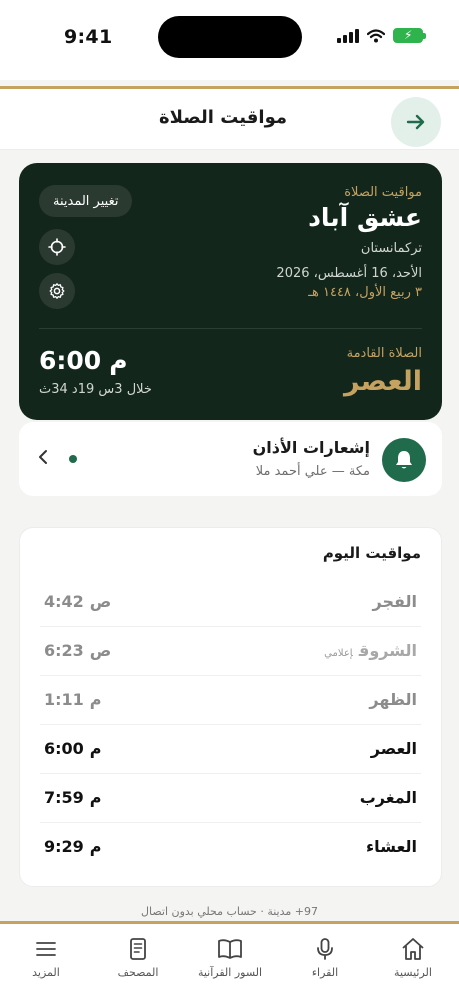 The height and width of the screenshot is (999, 459). What do you see at coordinates (73, 459) in the screenshot?
I see `active-indicator-dot` at bounding box center [73, 459].